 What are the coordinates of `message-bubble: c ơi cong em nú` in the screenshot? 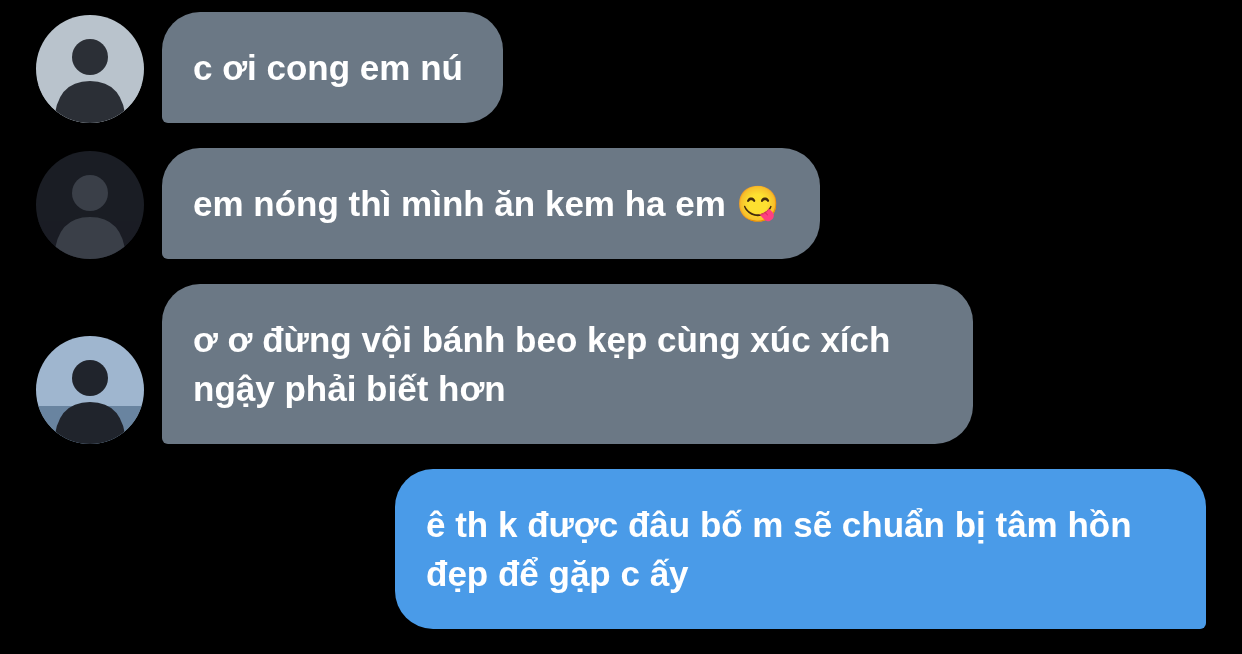 It's located at (332, 67).